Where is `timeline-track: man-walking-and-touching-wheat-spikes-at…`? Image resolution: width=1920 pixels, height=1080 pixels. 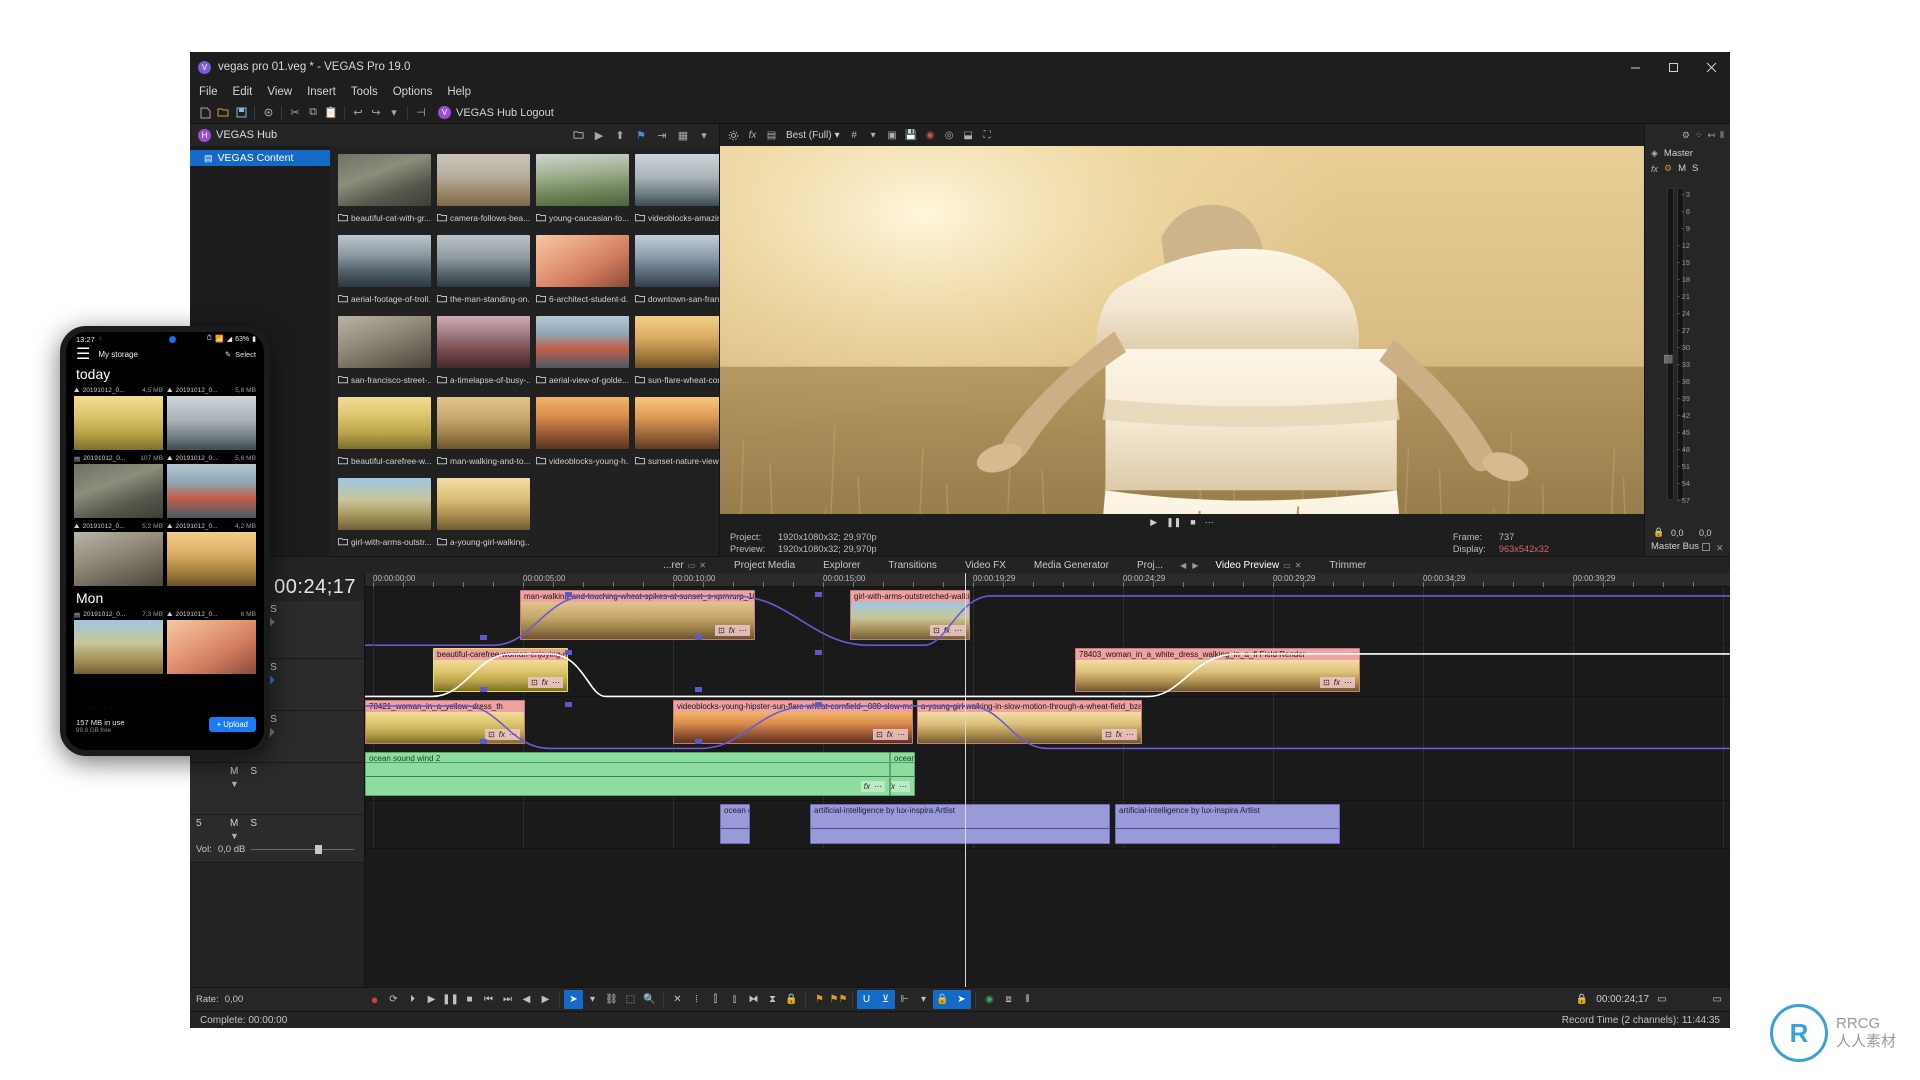
timeline-track: man-walking-and-touching-wheat-spikes-at… is located at coordinates (1047, 616).